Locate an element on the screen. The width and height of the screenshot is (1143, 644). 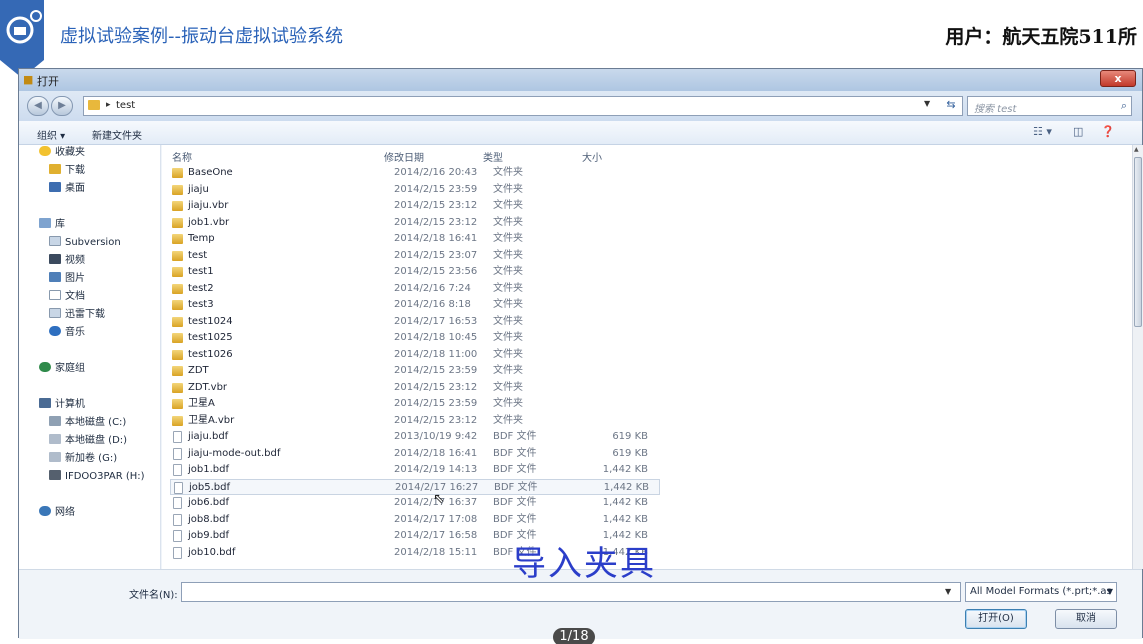
nav-drive-h: IFDOO3PAR (H:) is located at coordinates (97, 477).